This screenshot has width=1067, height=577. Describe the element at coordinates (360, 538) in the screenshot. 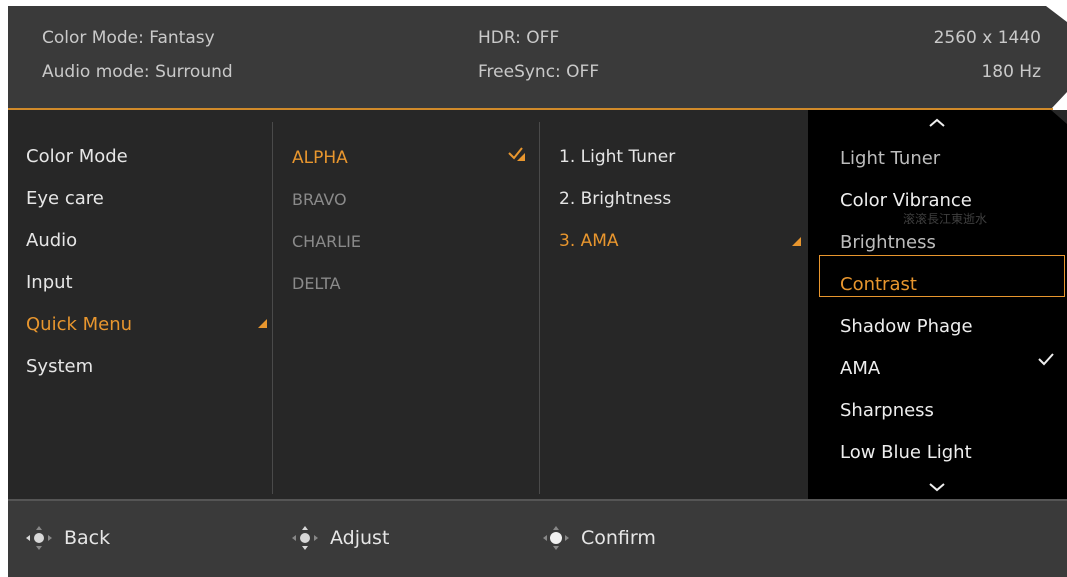

I see `adjust-label: Adjust` at that location.